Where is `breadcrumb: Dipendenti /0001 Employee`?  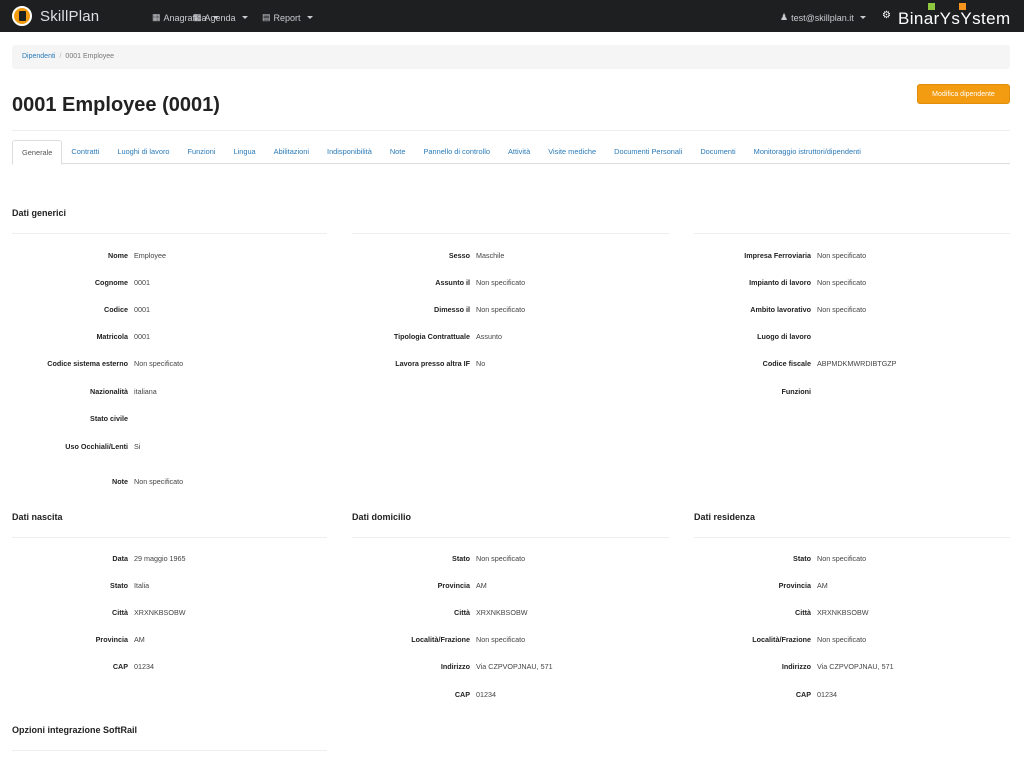 breadcrumb: Dipendenti /0001 Employee is located at coordinates (511, 57).